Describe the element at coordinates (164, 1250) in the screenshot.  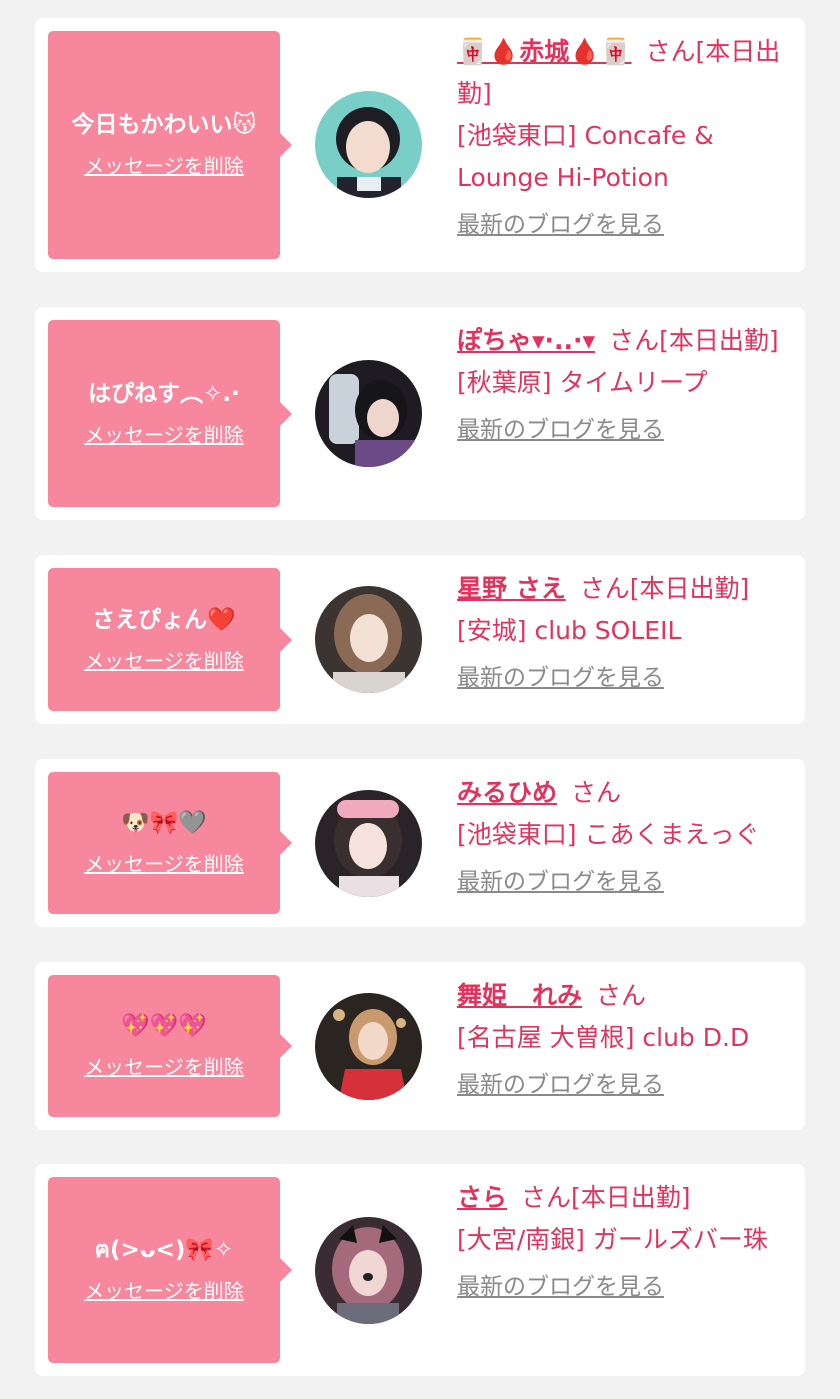
I see `message-text: ฅ(>ᴗ<)🎀✧` at that location.